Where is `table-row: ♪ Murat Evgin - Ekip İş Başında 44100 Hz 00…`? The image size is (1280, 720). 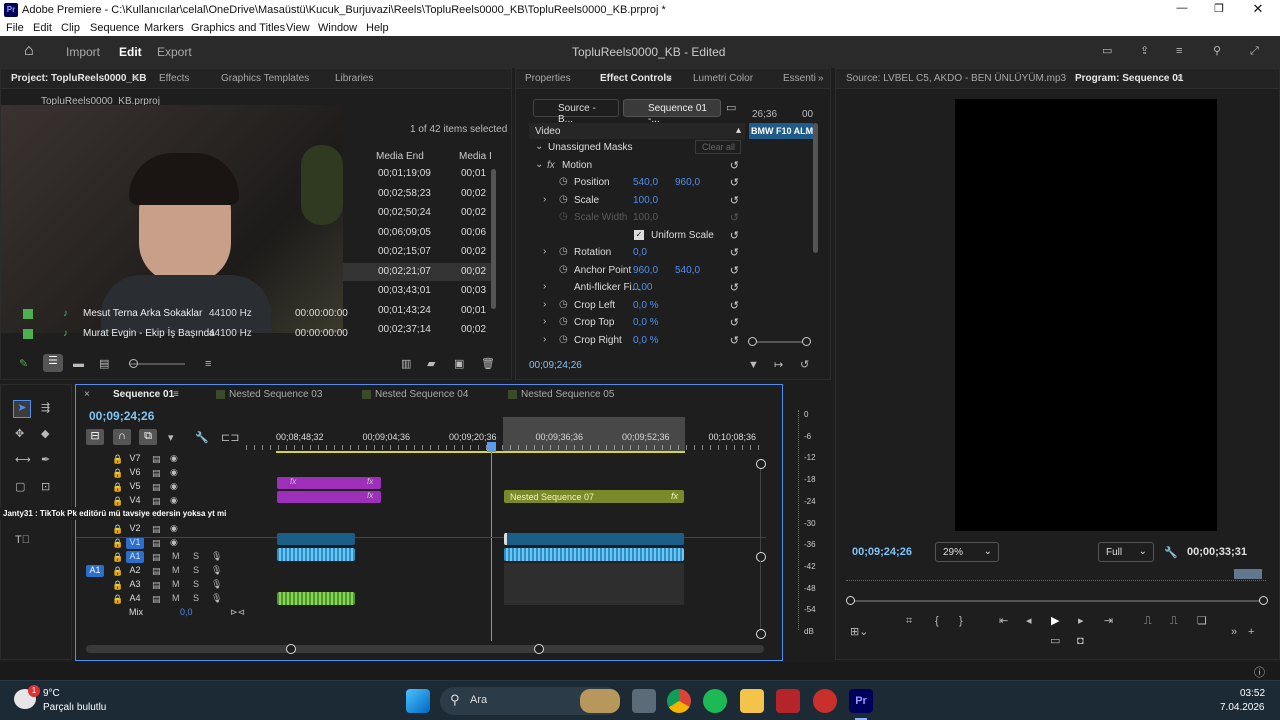 table-row: ♪ Murat Evgin - Ekip İş Başında 44100 Hz 00… is located at coordinates (246, 334).